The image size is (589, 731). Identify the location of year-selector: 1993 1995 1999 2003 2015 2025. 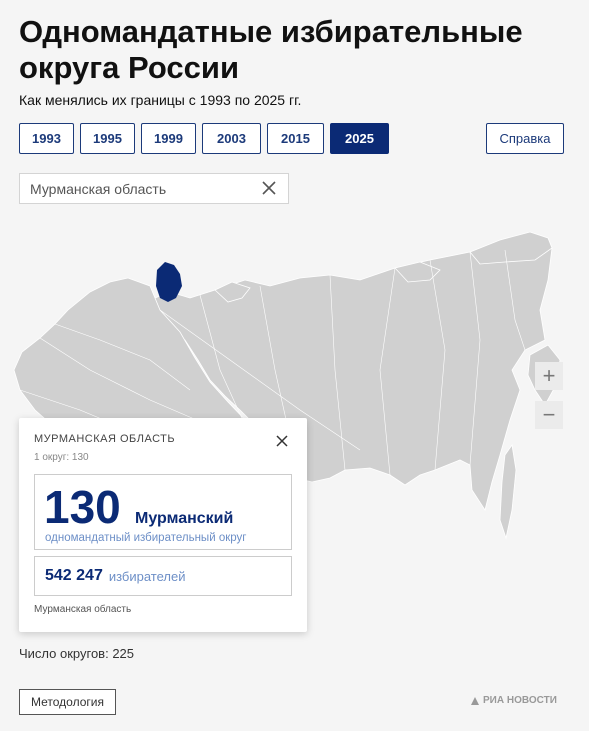
(204, 138).